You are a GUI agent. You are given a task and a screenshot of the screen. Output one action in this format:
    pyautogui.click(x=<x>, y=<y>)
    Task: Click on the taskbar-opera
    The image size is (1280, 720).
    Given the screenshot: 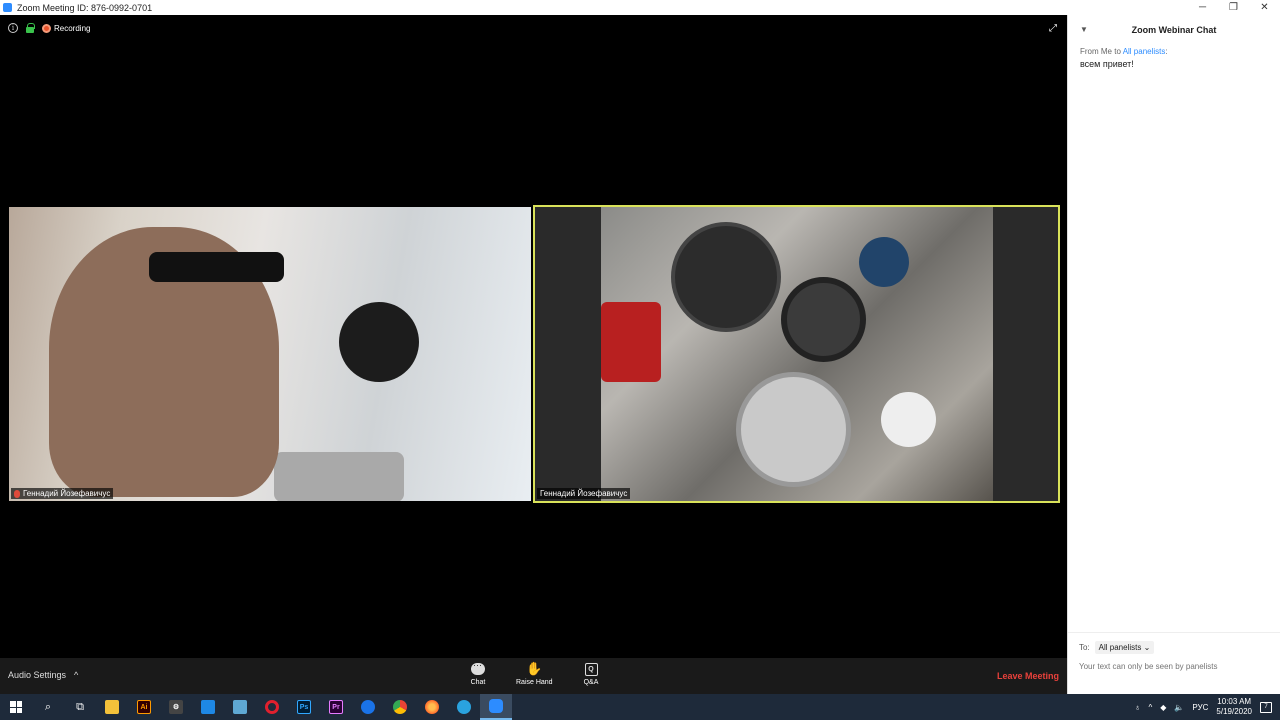 What is the action you would take?
    pyautogui.click(x=272, y=707)
    